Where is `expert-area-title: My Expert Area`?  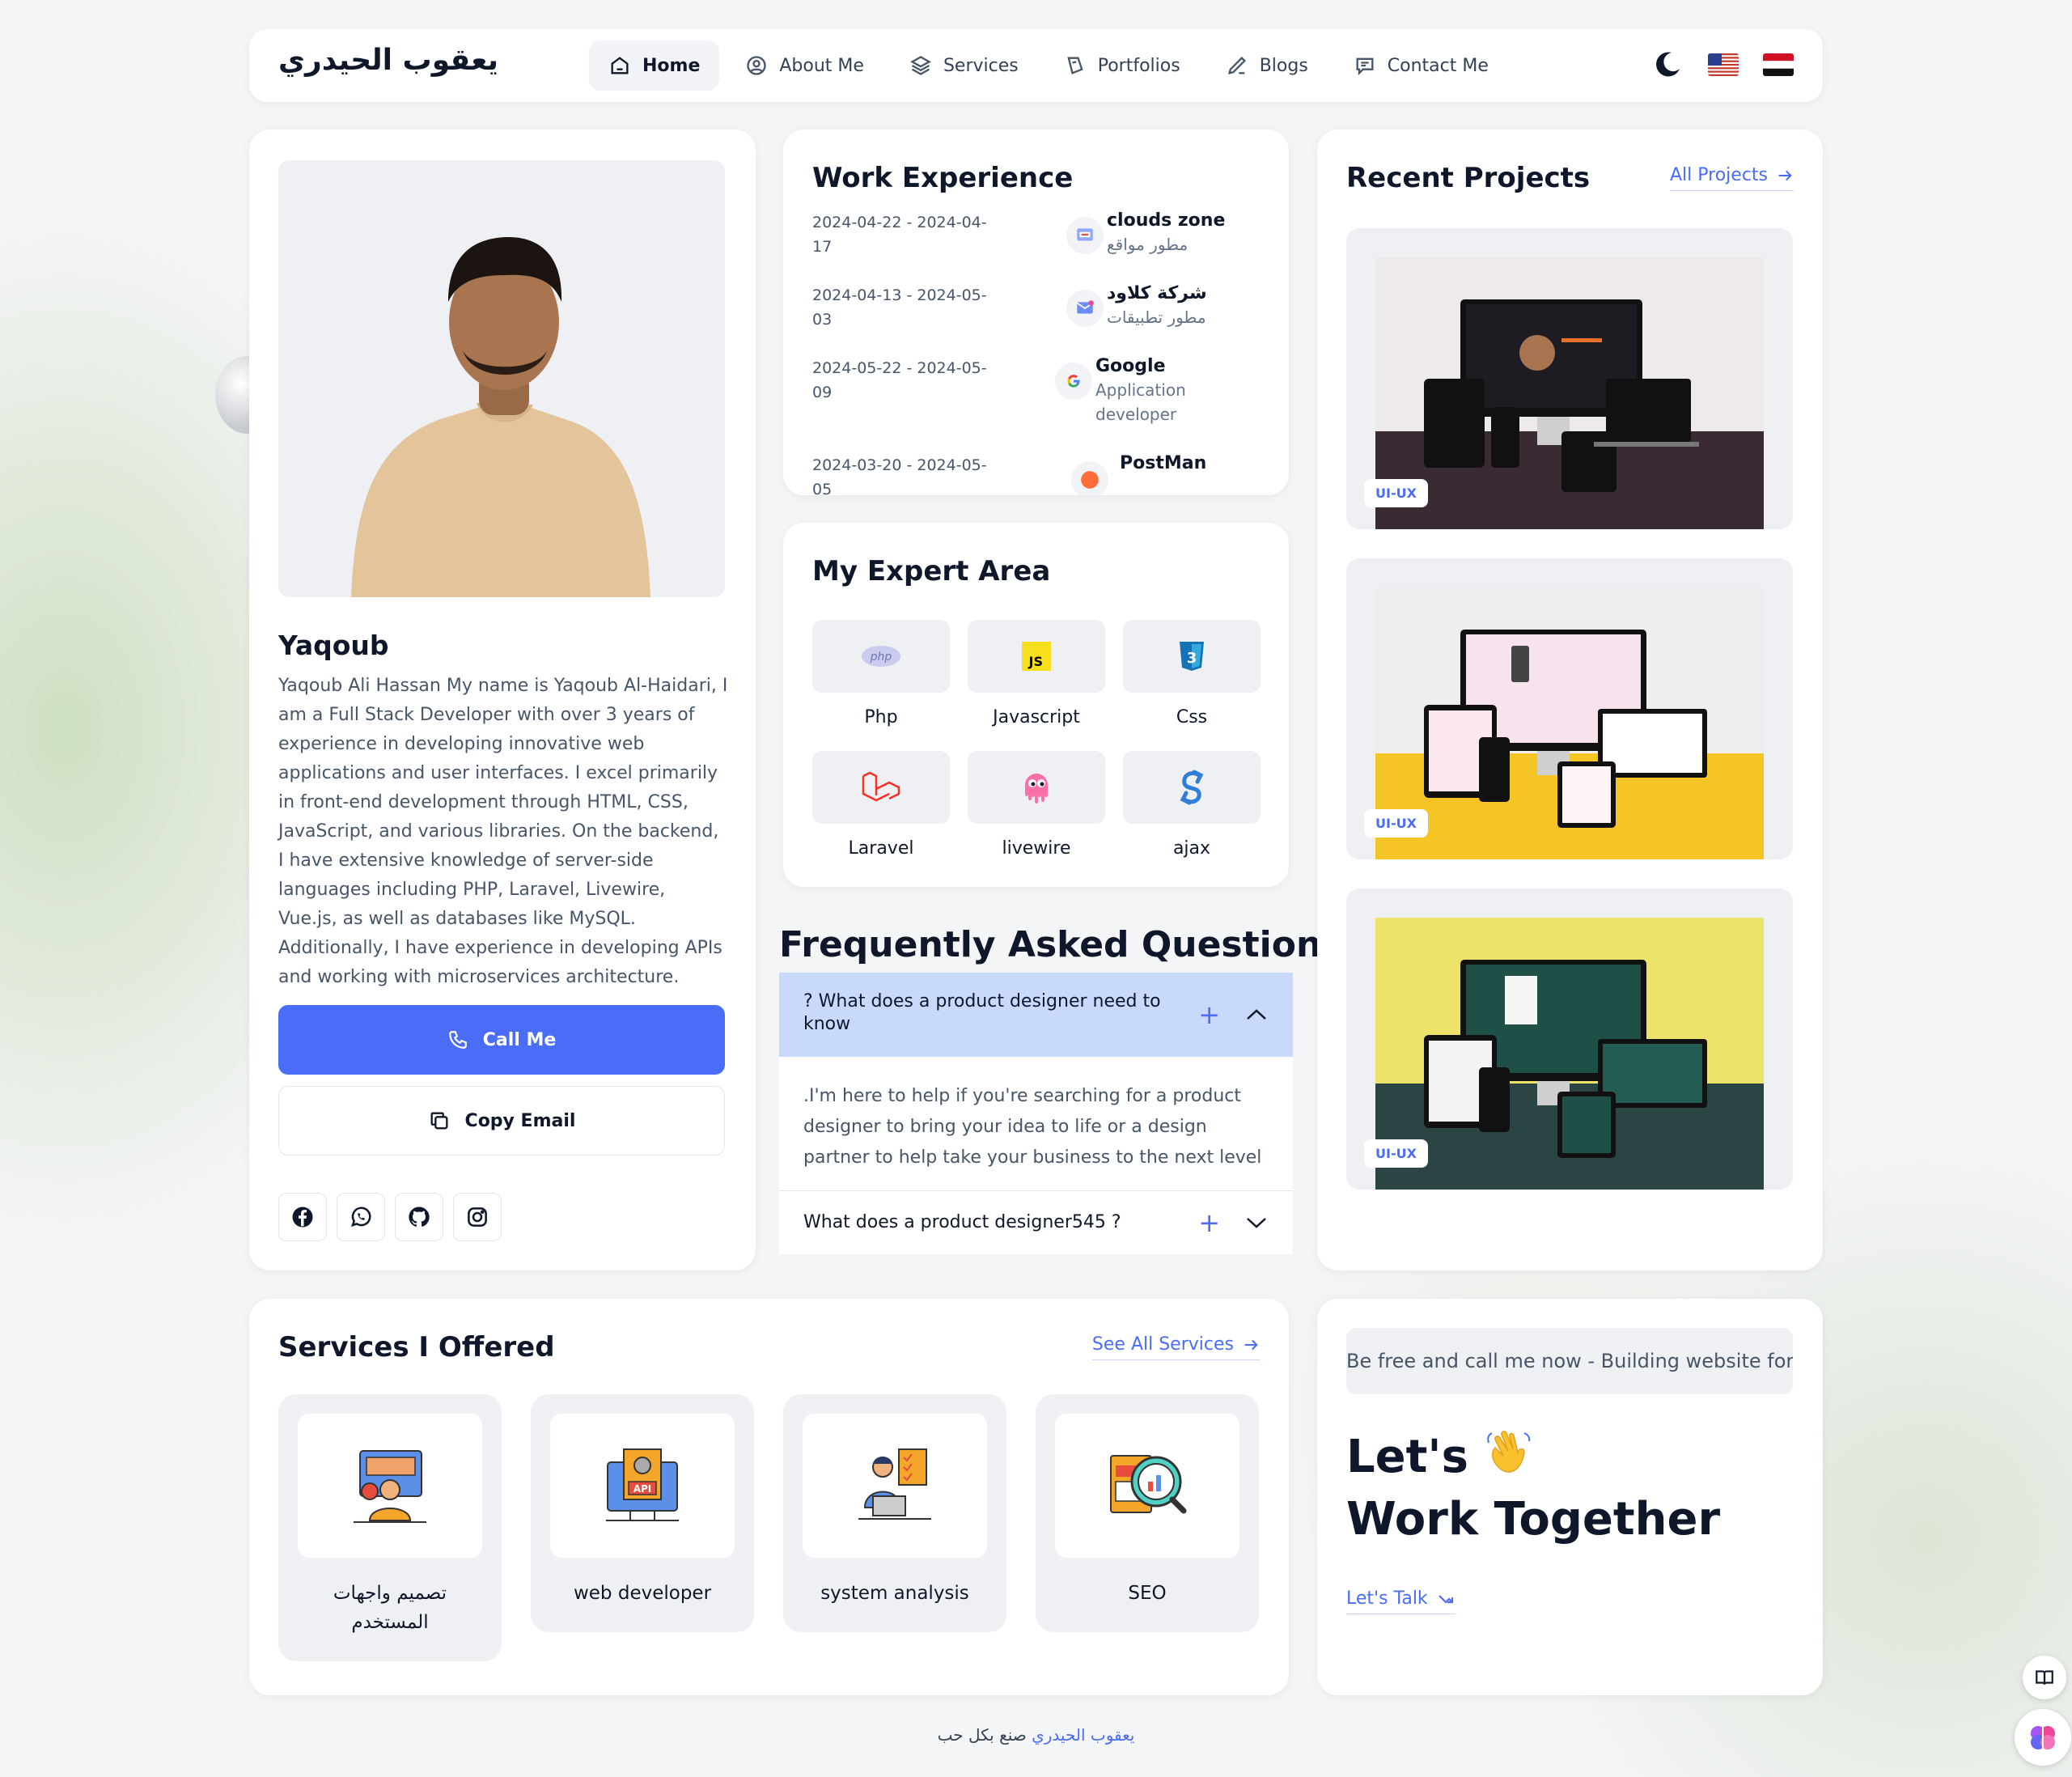
expert-area-title: My Expert Area is located at coordinates (932, 571).